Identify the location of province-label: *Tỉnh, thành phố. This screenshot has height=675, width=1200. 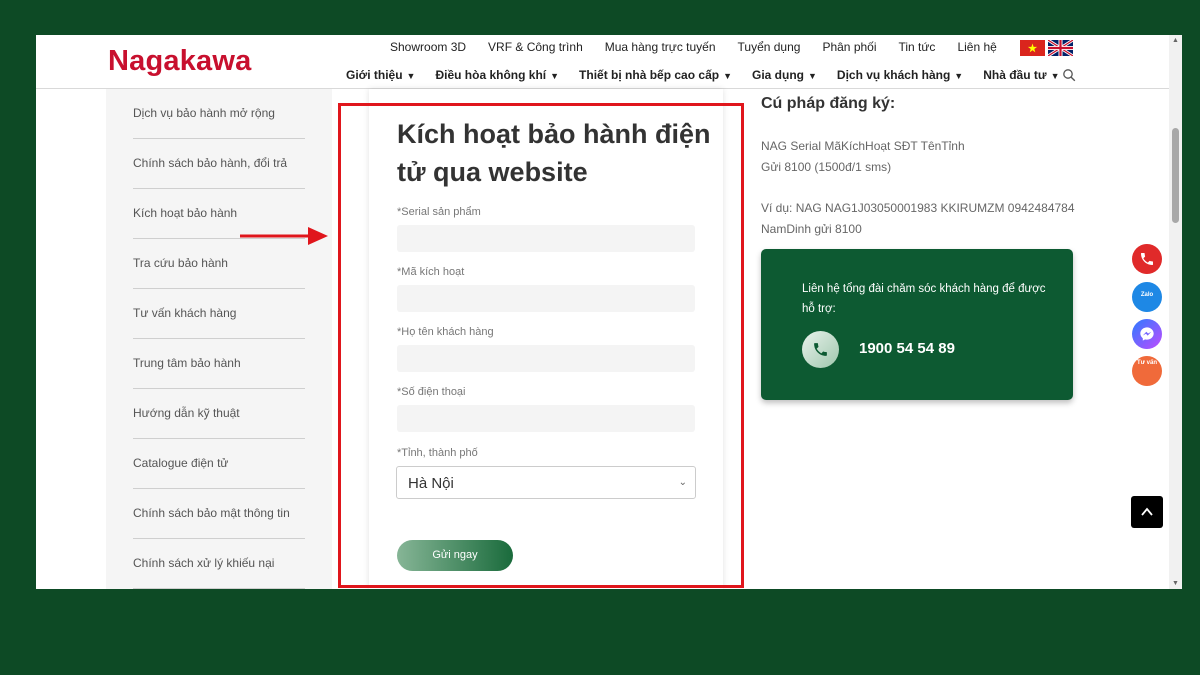
(437, 453).